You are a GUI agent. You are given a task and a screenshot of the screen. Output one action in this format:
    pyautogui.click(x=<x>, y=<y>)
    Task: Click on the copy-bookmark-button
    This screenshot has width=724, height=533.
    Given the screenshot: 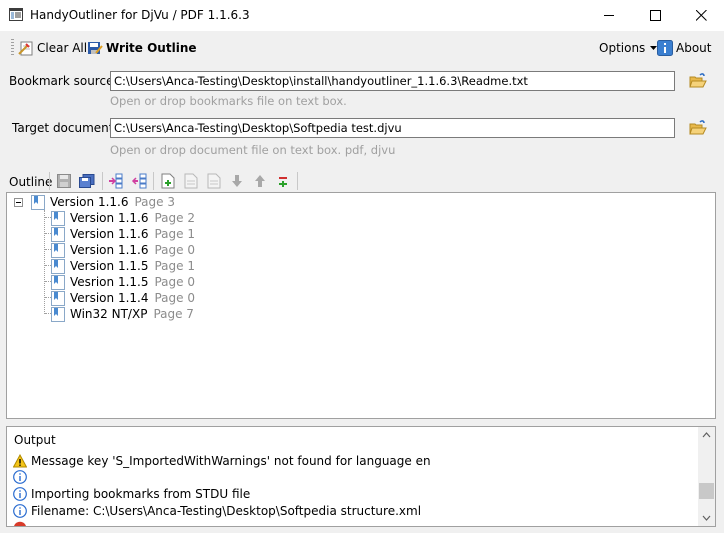 What is the action you would take?
    pyautogui.click(x=191, y=181)
    